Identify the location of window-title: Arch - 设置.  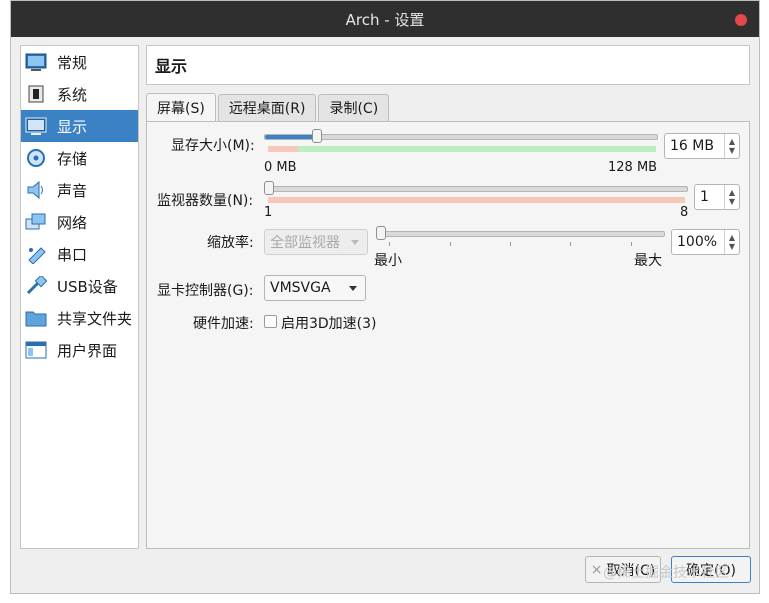
(385, 19).